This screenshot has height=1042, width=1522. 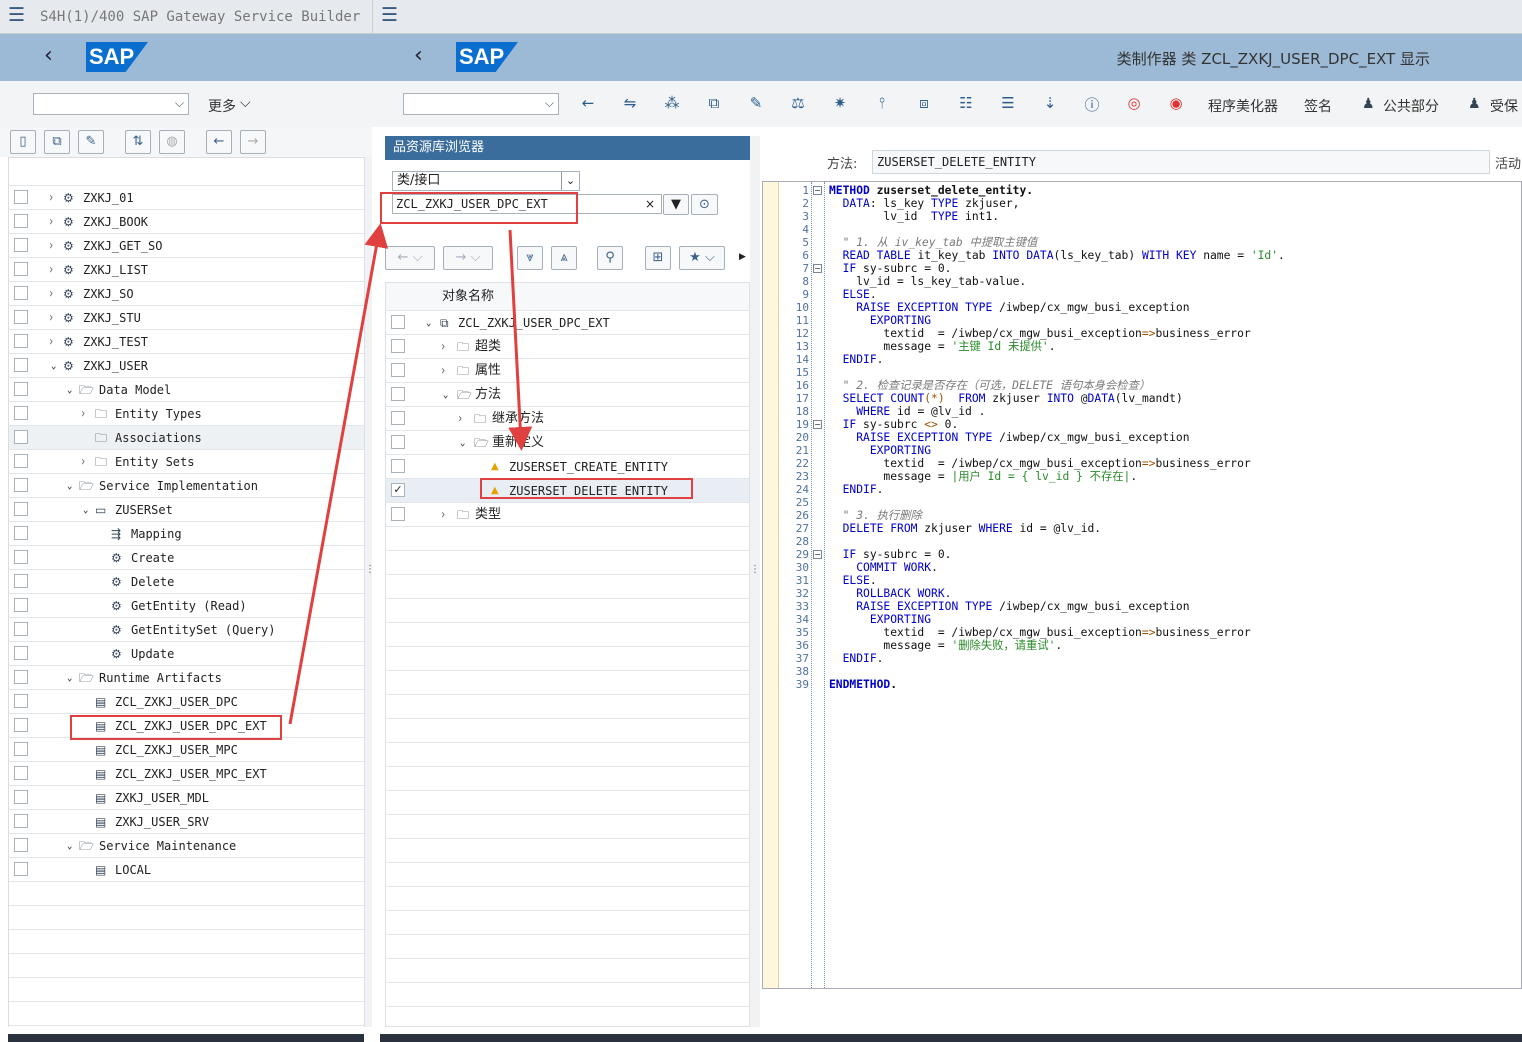 I want to click on arrow-input-to-method, so click(x=520, y=340).